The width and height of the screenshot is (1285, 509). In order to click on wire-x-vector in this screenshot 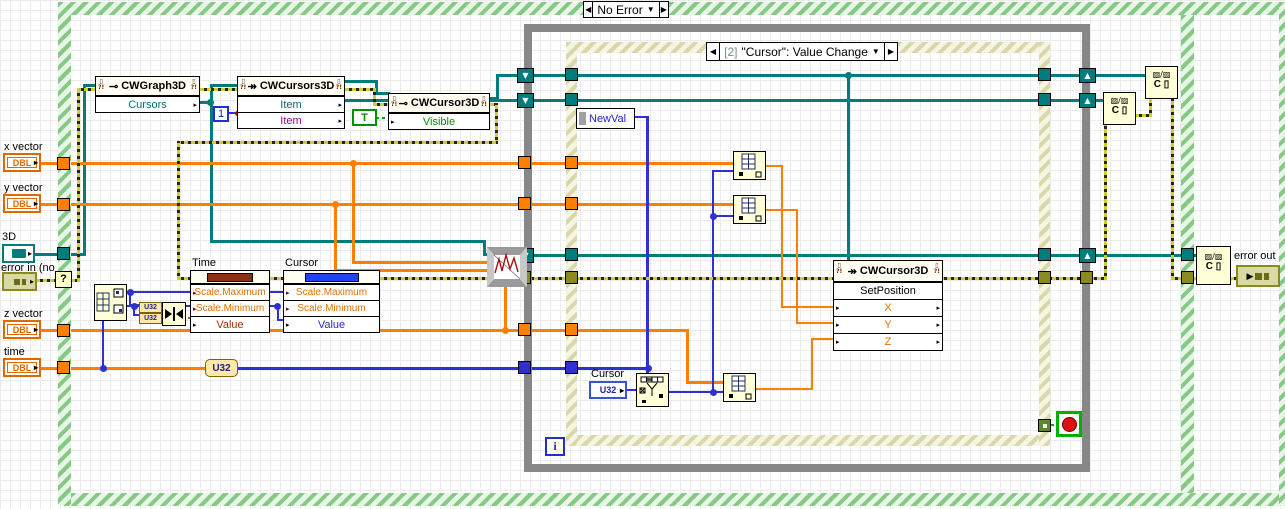, I will do `click(388, 163)`.